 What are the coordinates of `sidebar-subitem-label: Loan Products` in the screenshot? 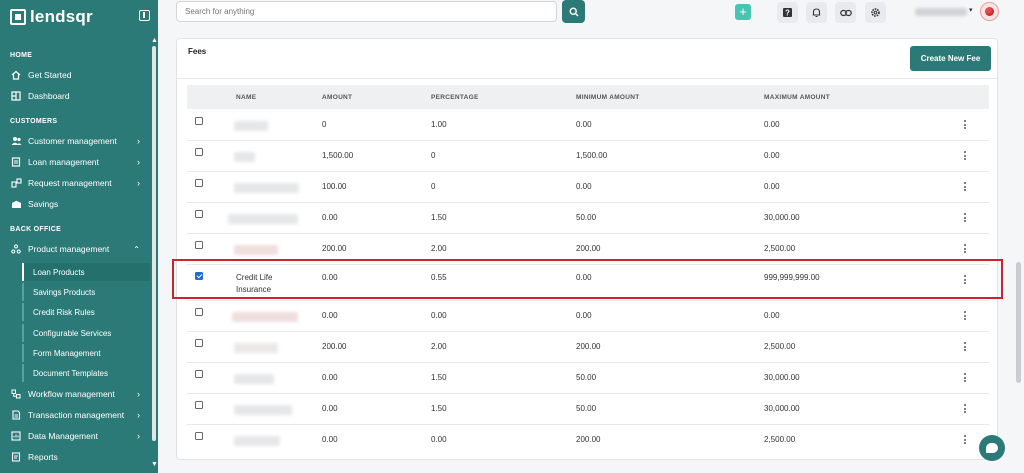 It's located at (59, 272).